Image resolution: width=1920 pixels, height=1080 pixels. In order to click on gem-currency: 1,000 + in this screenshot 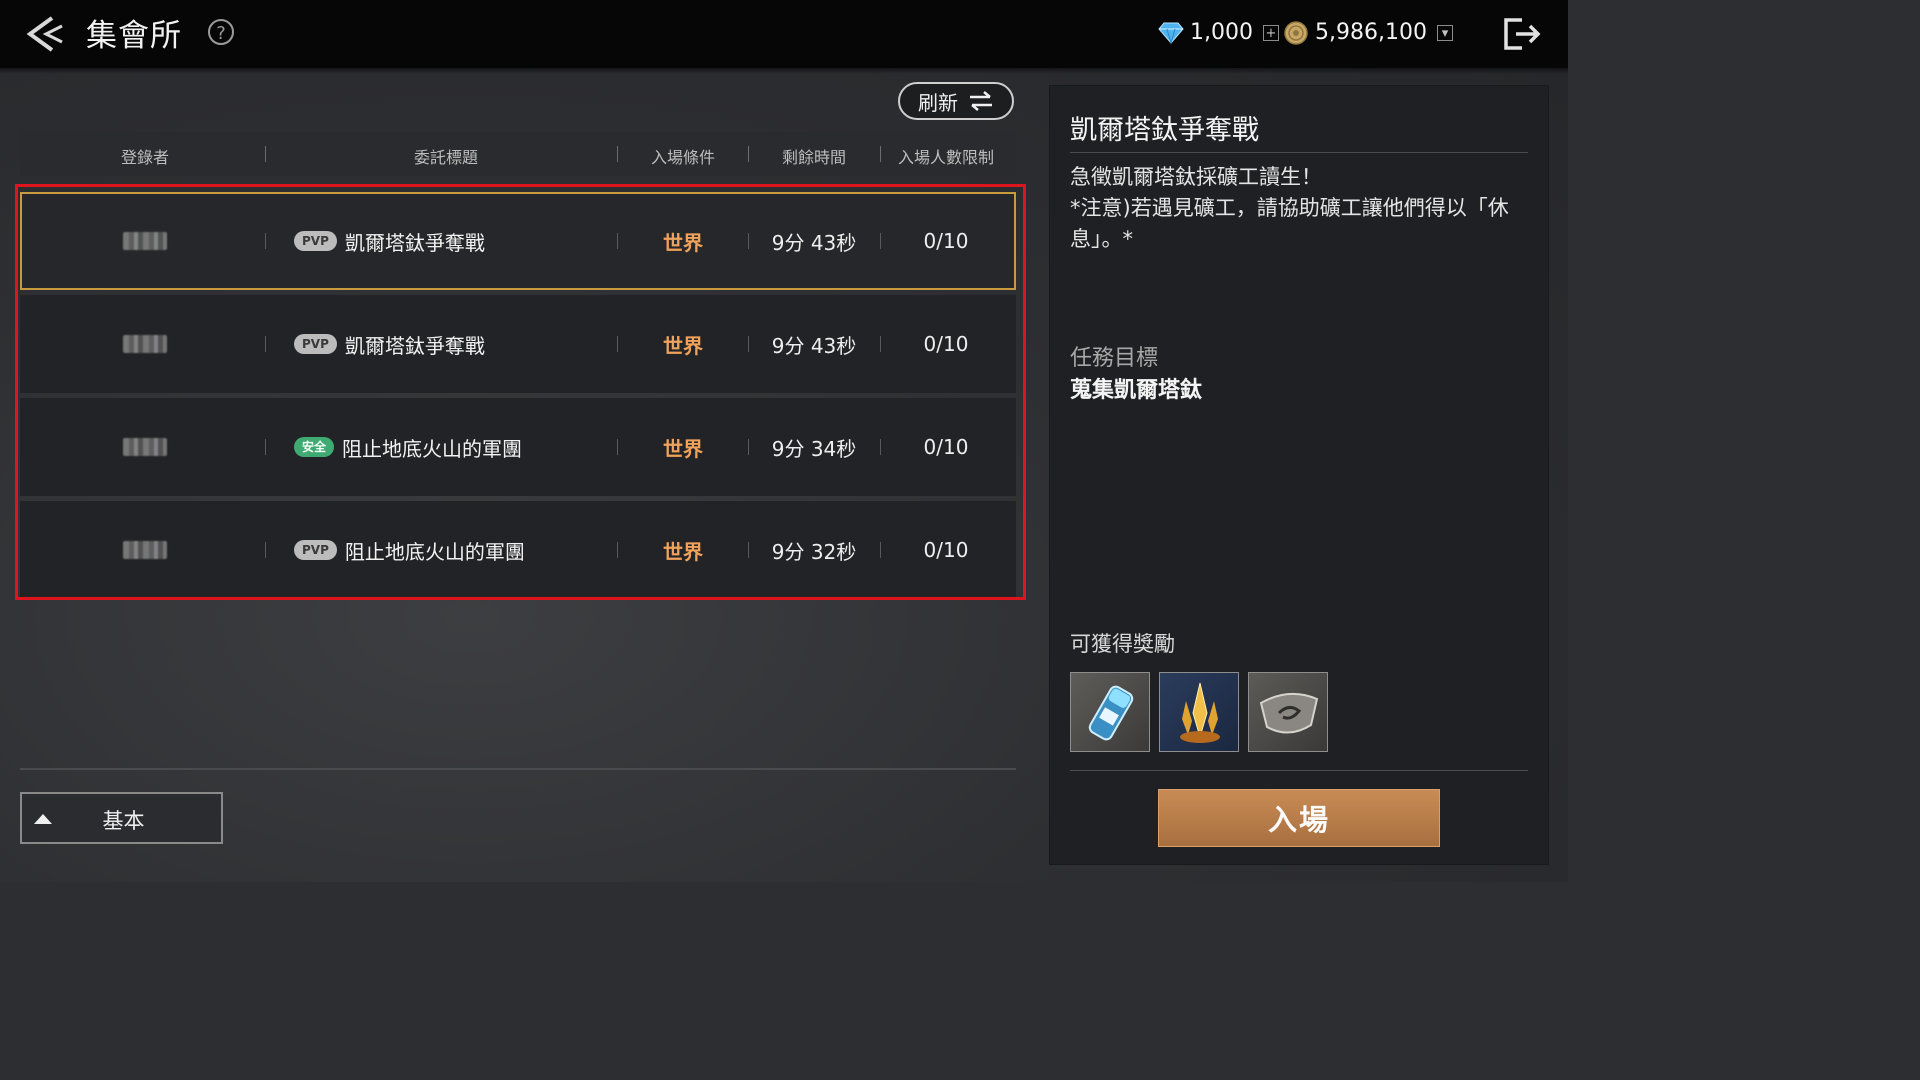, I will do `click(1218, 32)`.